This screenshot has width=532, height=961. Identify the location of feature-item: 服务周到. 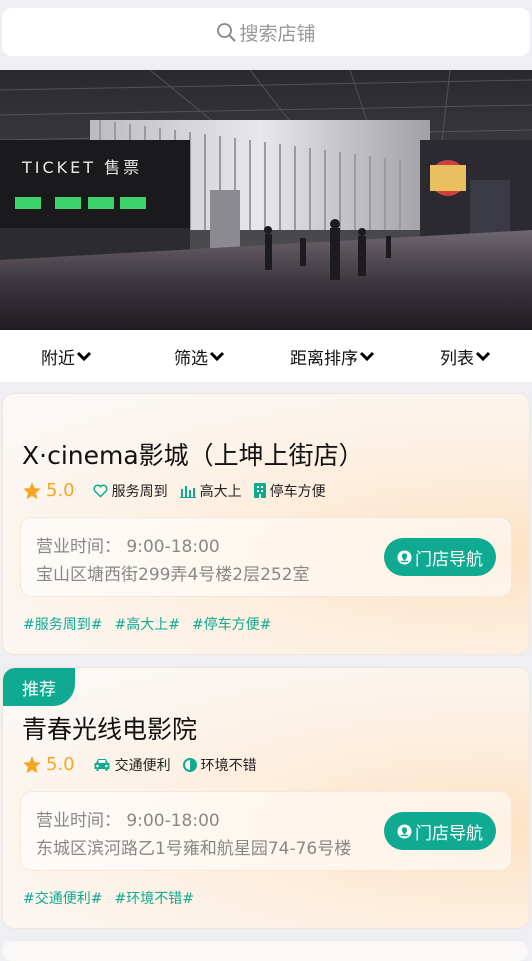
(130, 491).